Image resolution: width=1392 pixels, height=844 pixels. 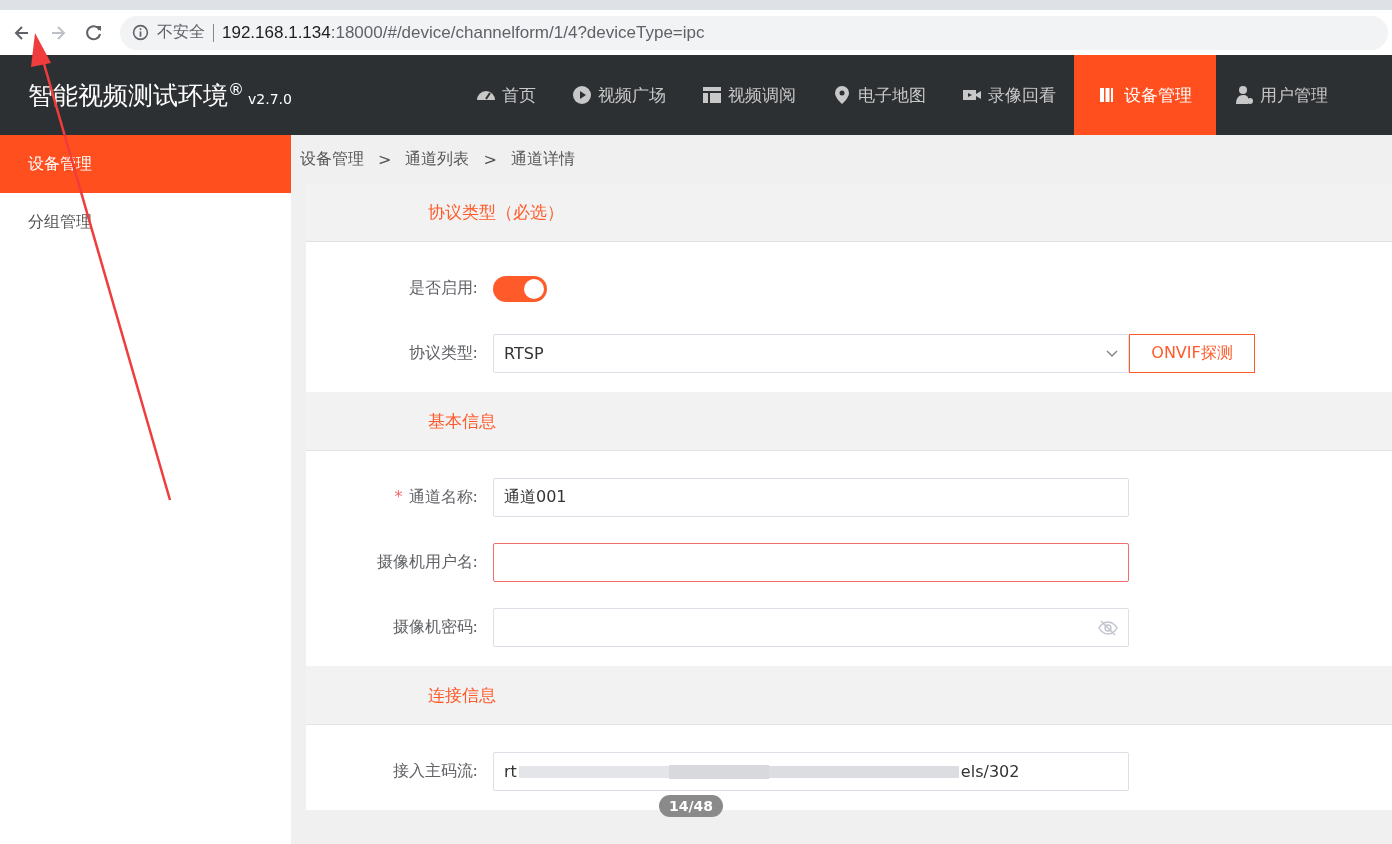 I want to click on field-label: 协议类型:, so click(x=443, y=352).